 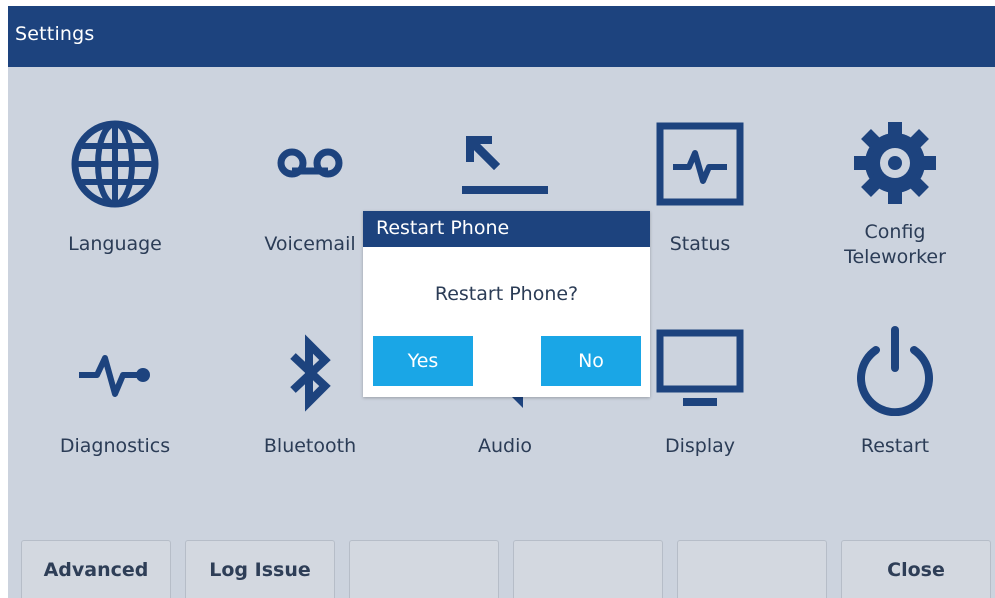 What do you see at coordinates (501, 36) in the screenshot?
I see `title-bar: Settings` at bounding box center [501, 36].